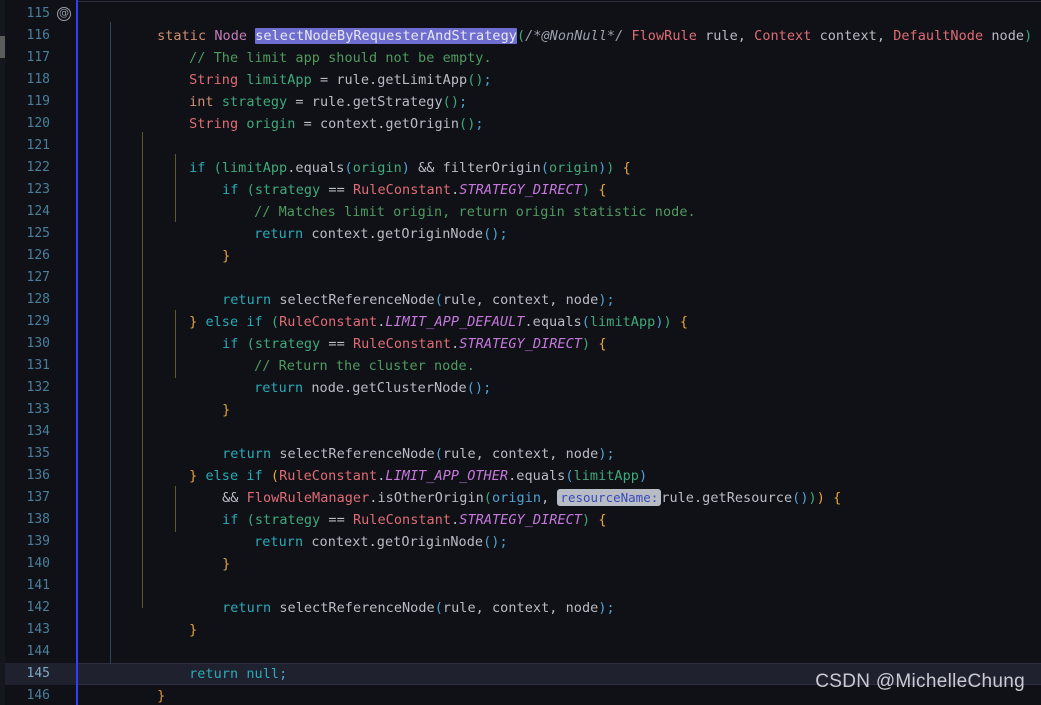  What do you see at coordinates (316, 67) in the screenshot?
I see `code-line-117: String limitApp = rule.getLimitApp();` at bounding box center [316, 67].